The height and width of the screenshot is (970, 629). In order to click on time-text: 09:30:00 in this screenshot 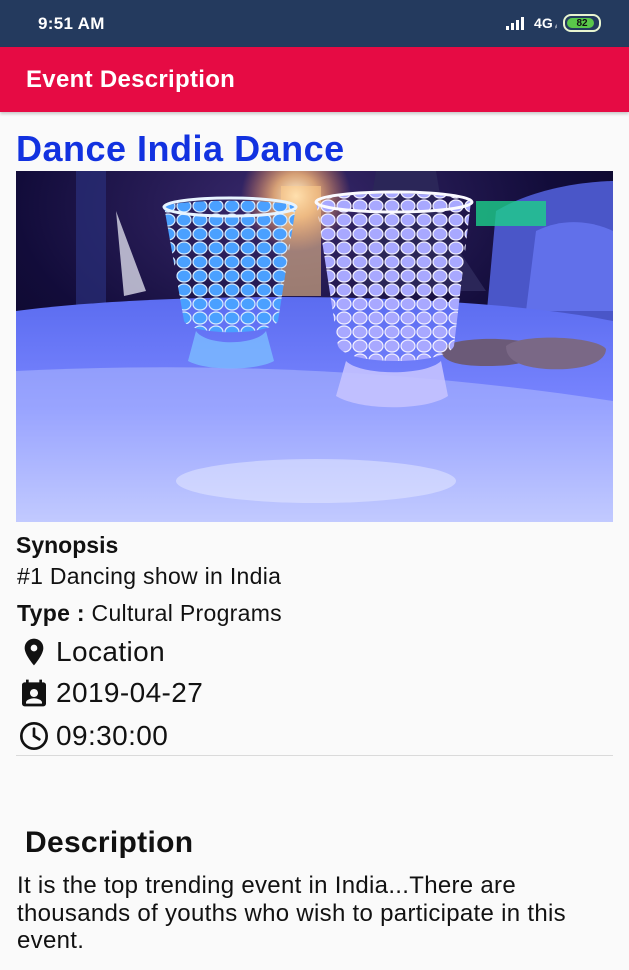, I will do `click(112, 735)`.